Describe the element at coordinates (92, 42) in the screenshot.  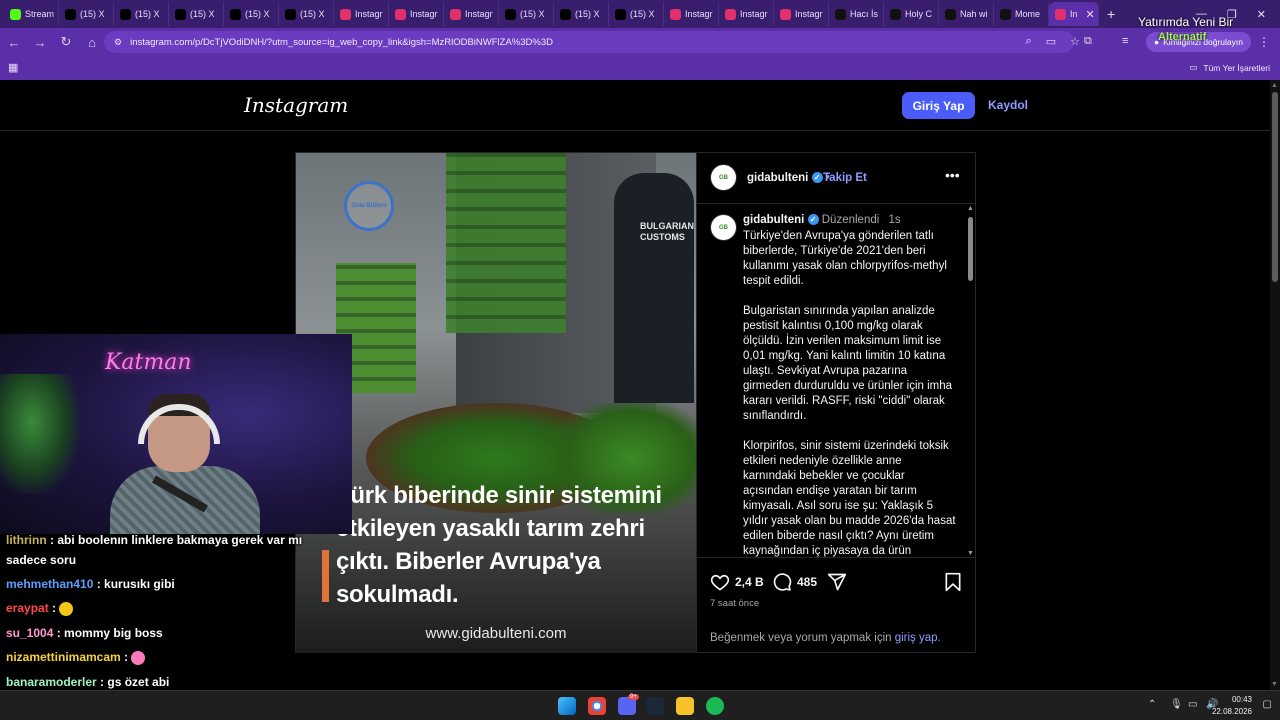
I see `home-icon: ⌂` at that location.